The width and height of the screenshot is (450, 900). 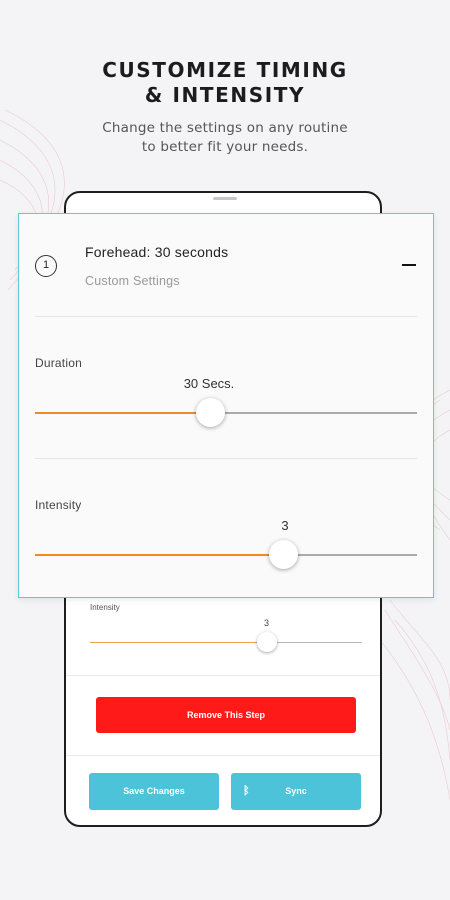 I want to click on intensity-label: Intensity, so click(x=58, y=505).